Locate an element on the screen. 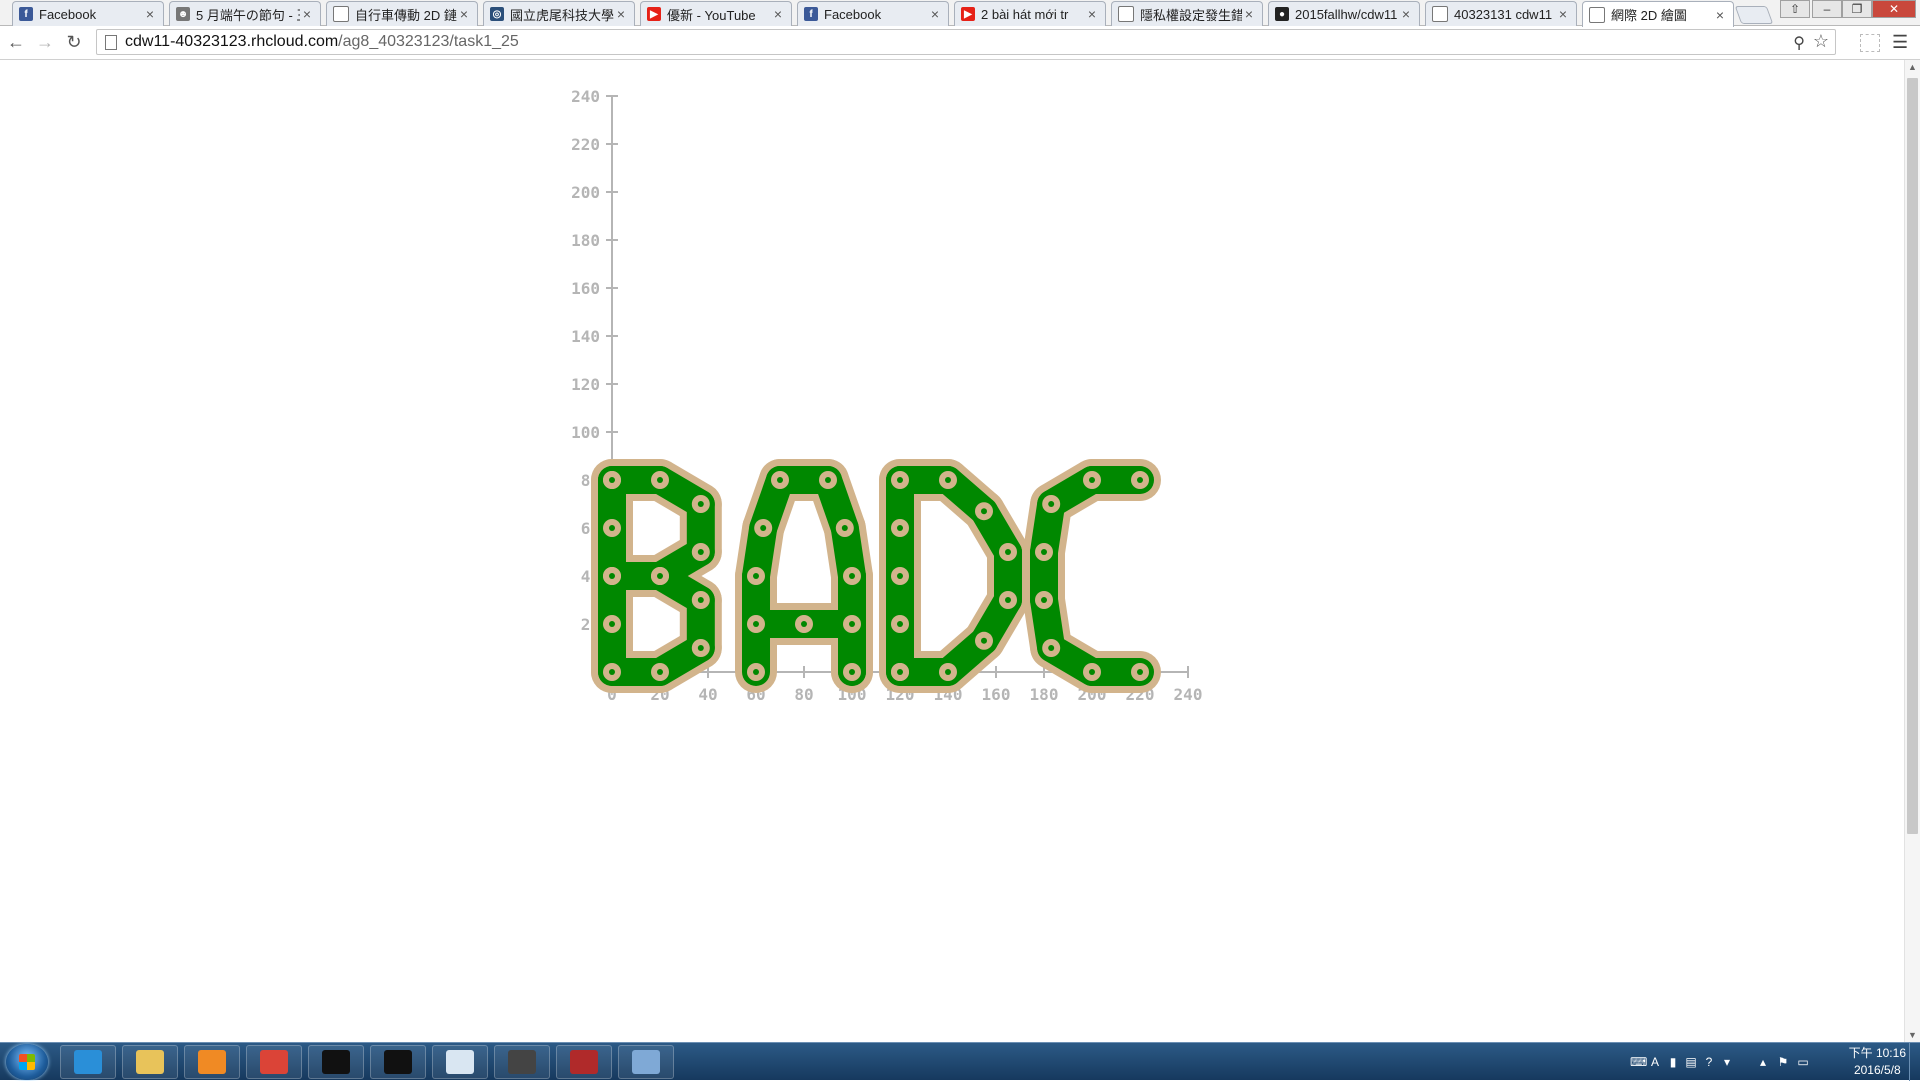 Image resolution: width=1920 pixels, height=1081 pixels. nfu-icon: ◎ is located at coordinates (497, 14).